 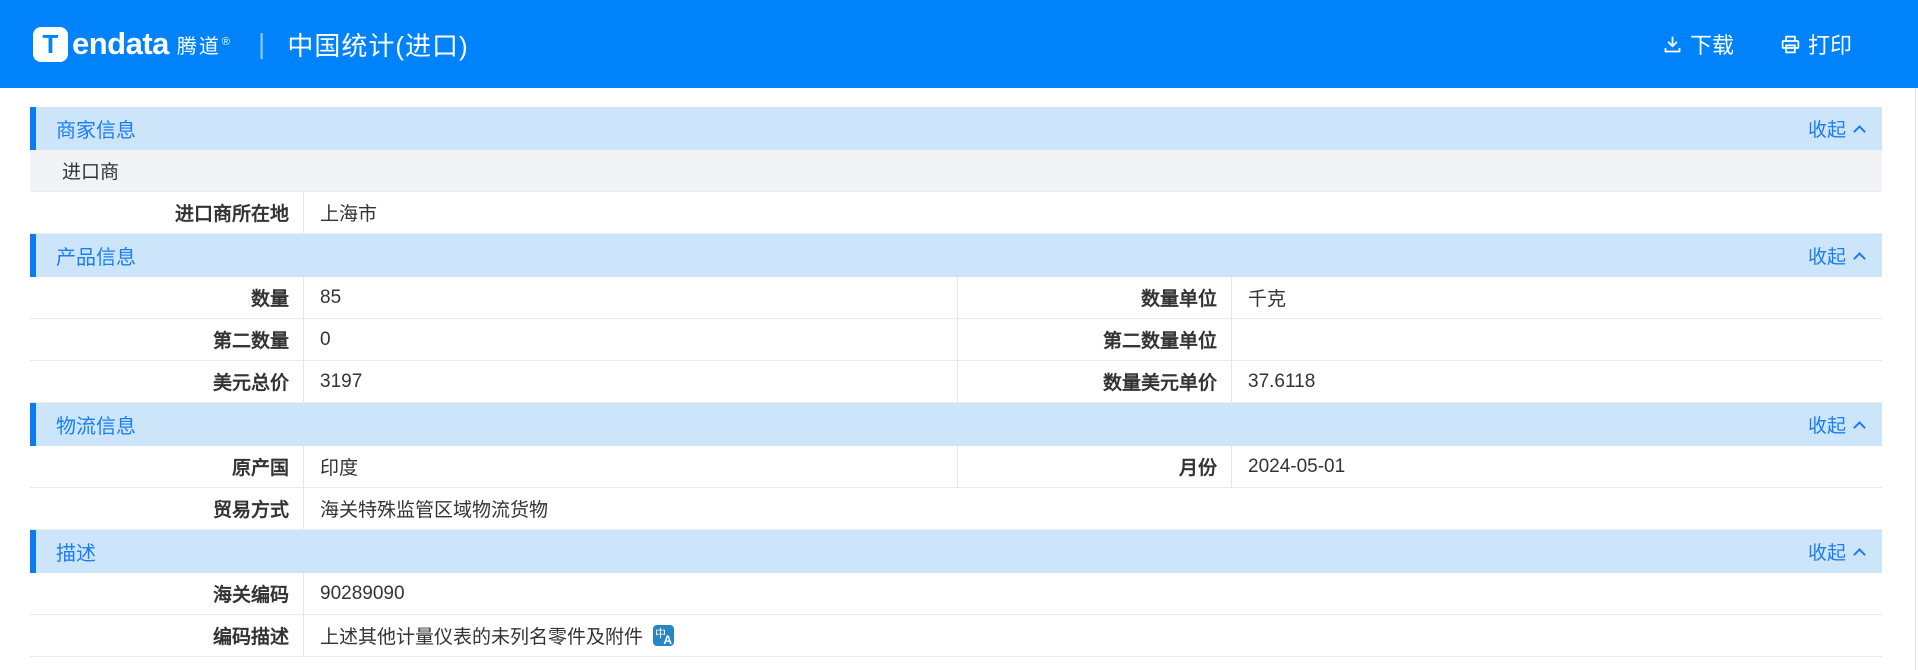 What do you see at coordinates (167, 339) in the screenshot?
I see `second-quantity-label: 第二数量` at bounding box center [167, 339].